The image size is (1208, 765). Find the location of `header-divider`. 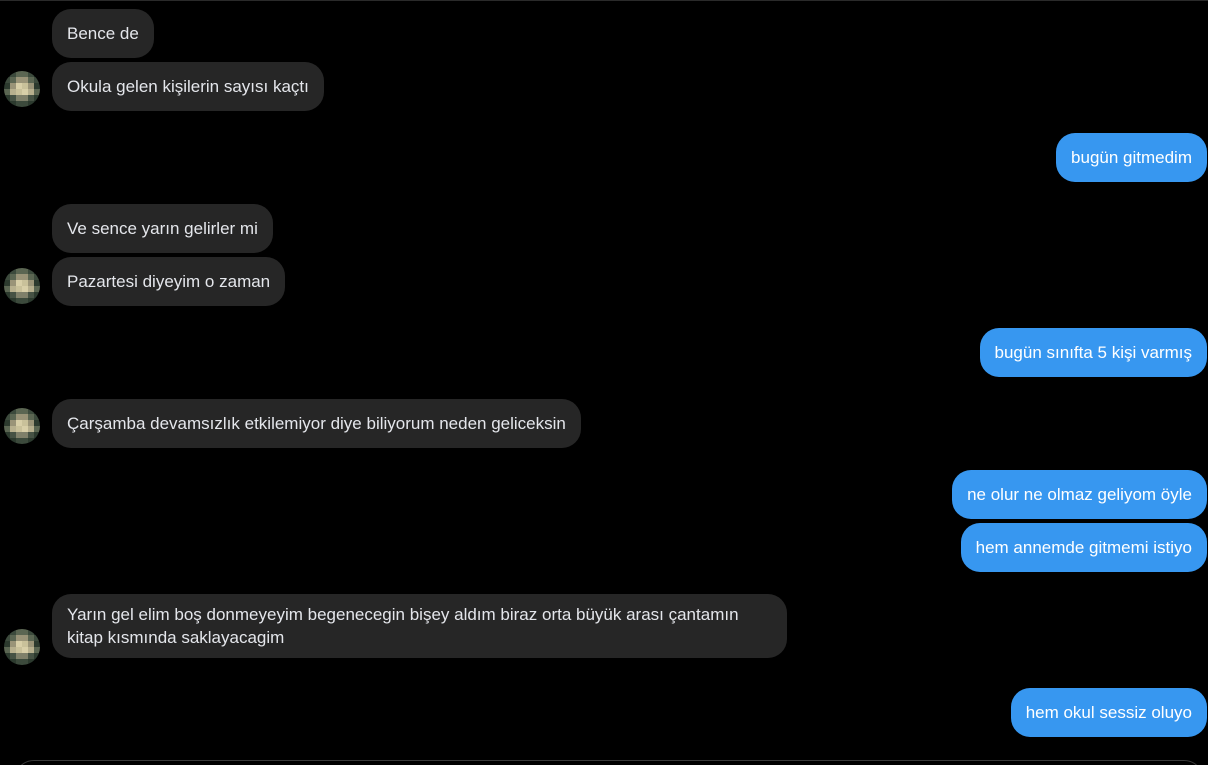

header-divider is located at coordinates (604, 0).